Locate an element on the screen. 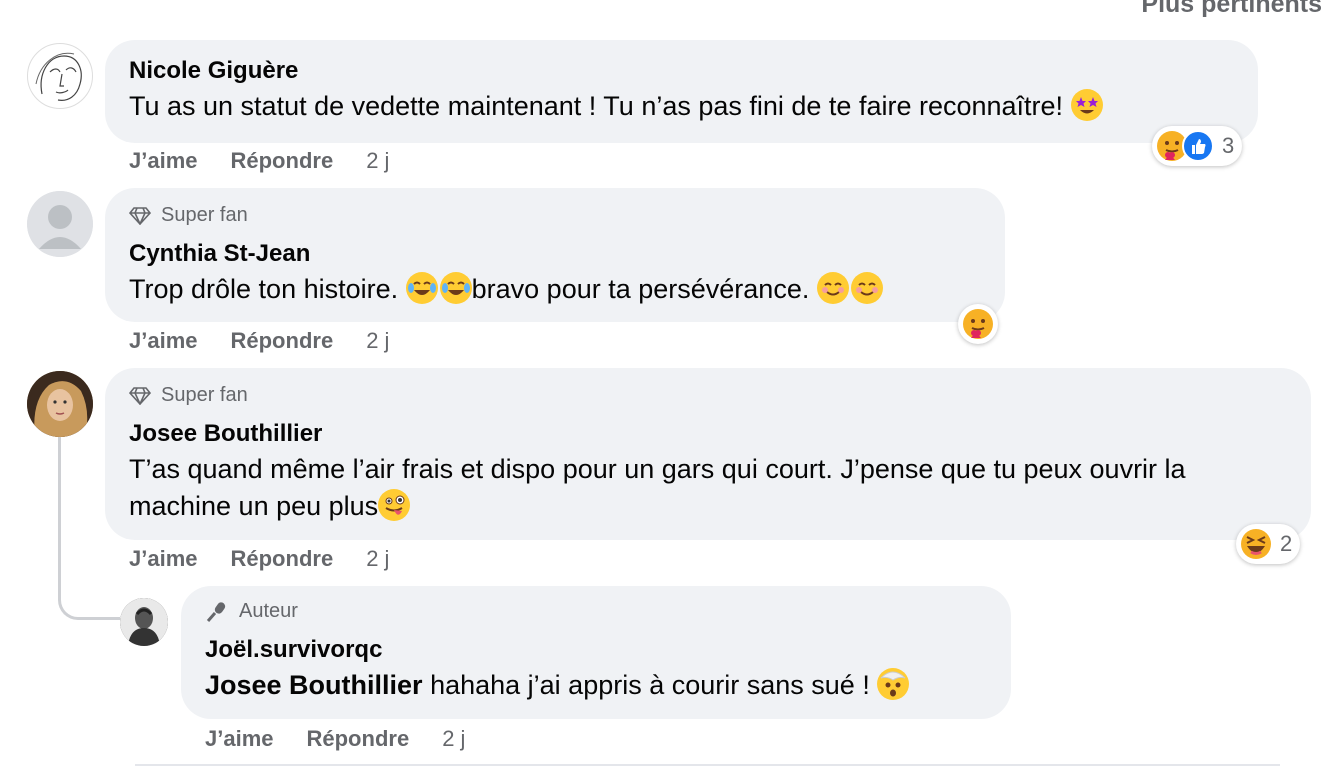  comment-author: Cynthia St-Jean is located at coordinates (555, 254).